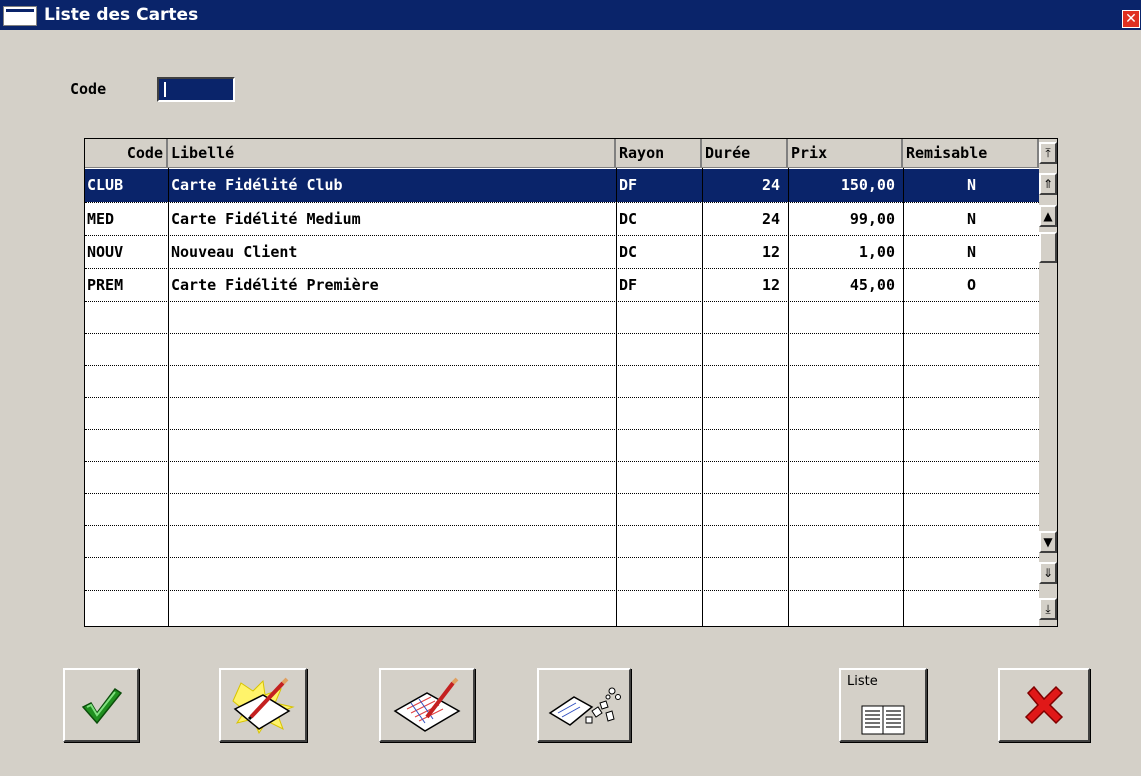 The image size is (1141, 776). Describe the element at coordinates (1048, 609) in the screenshot. I see `scroll-bottom-icon: ⤓` at that location.